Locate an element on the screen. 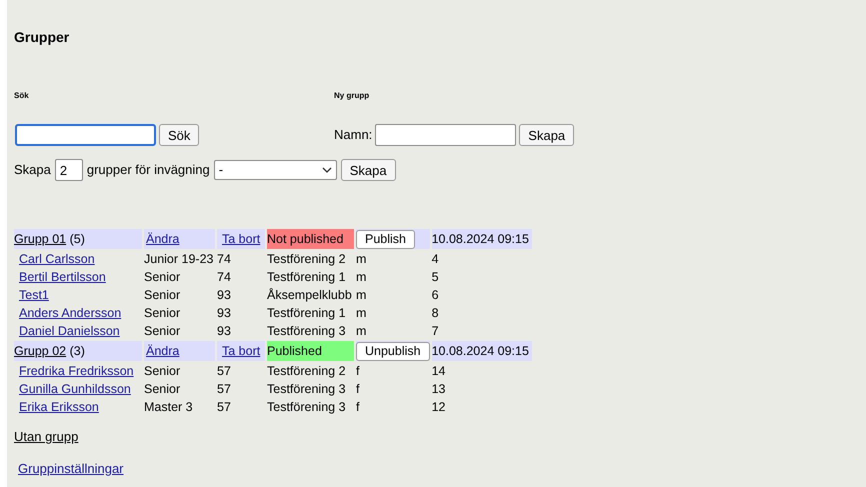  search-button: Sök is located at coordinates (179, 135).